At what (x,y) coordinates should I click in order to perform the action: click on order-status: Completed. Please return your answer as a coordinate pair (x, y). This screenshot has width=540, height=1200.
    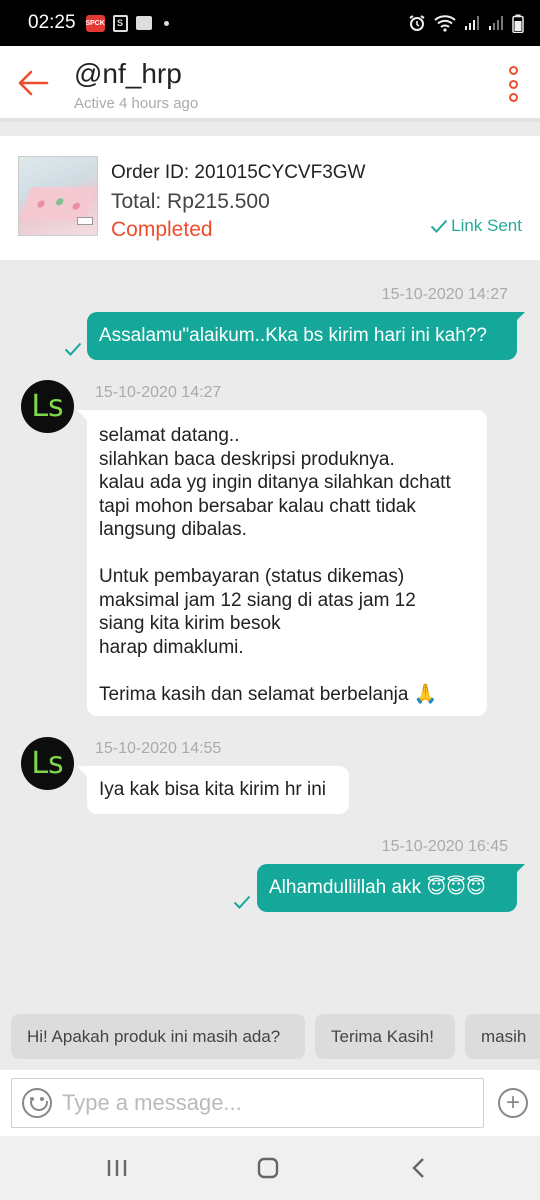
    Looking at the image, I should click on (162, 229).